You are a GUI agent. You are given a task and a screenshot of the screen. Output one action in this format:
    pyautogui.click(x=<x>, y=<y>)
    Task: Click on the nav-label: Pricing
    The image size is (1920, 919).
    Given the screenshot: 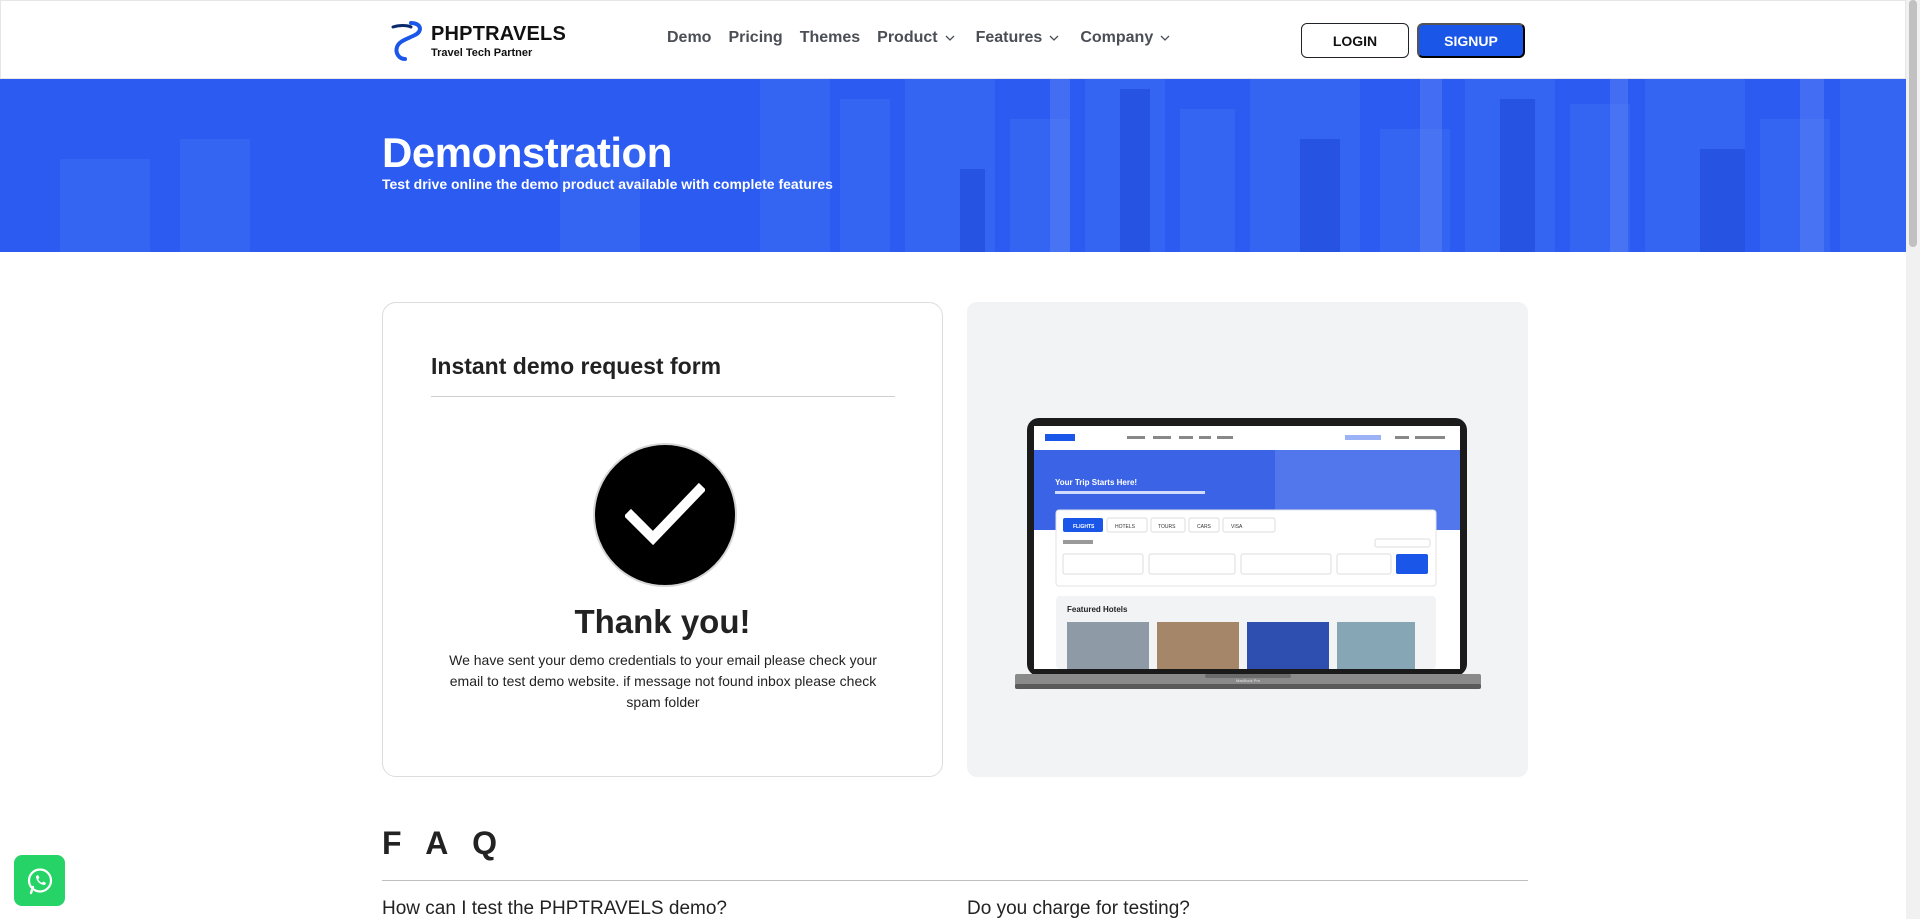 What is the action you would take?
    pyautogui.click(x=755, y=37)
    